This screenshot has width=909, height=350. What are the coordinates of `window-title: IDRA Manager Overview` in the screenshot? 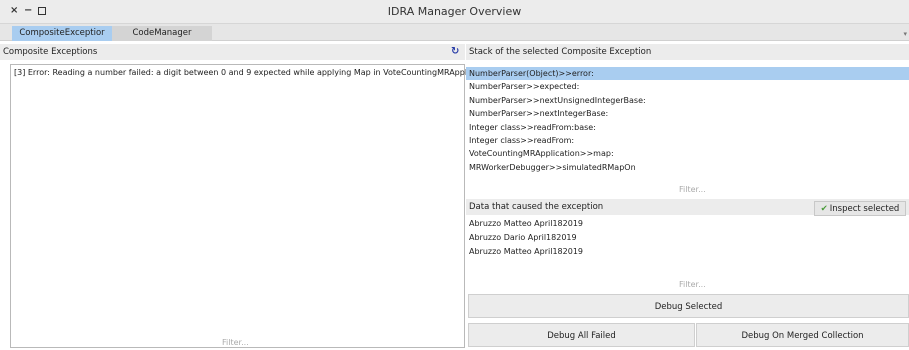 It's located at (454, 11).